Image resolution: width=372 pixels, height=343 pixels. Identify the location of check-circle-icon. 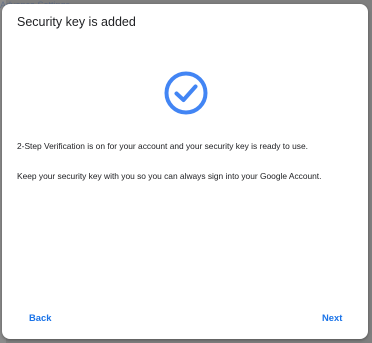
(186, 93).